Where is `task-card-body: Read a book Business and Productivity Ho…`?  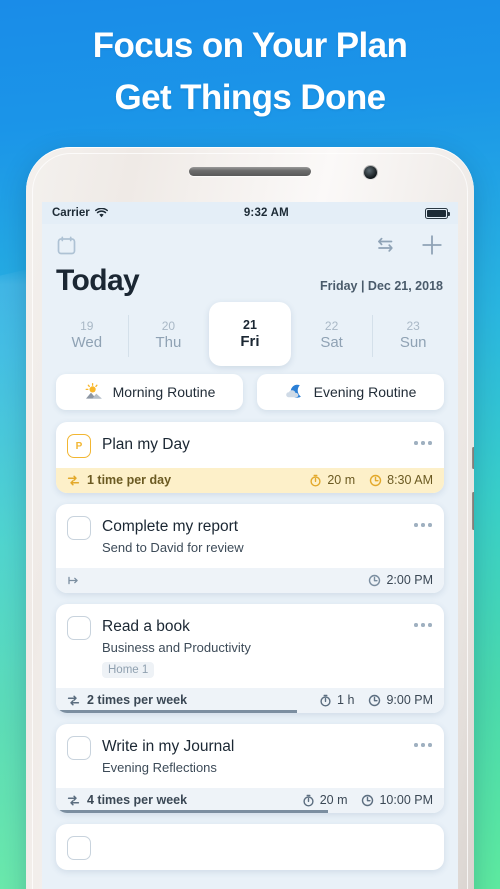
task-card-body: Read a book Business and Productivity Ho… is located at coordinates (250, 646).